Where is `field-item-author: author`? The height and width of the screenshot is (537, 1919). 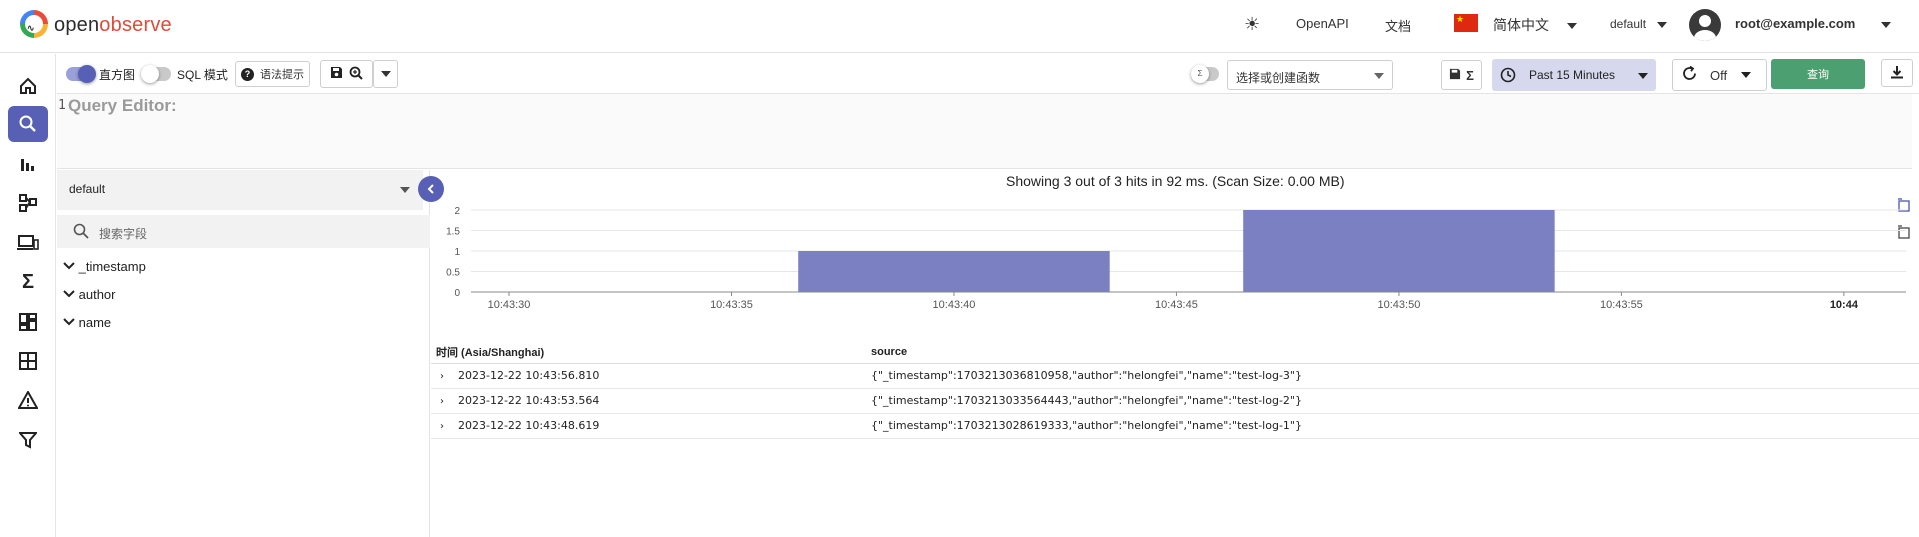 field-item-author: author is located at coordinates (89, 294).